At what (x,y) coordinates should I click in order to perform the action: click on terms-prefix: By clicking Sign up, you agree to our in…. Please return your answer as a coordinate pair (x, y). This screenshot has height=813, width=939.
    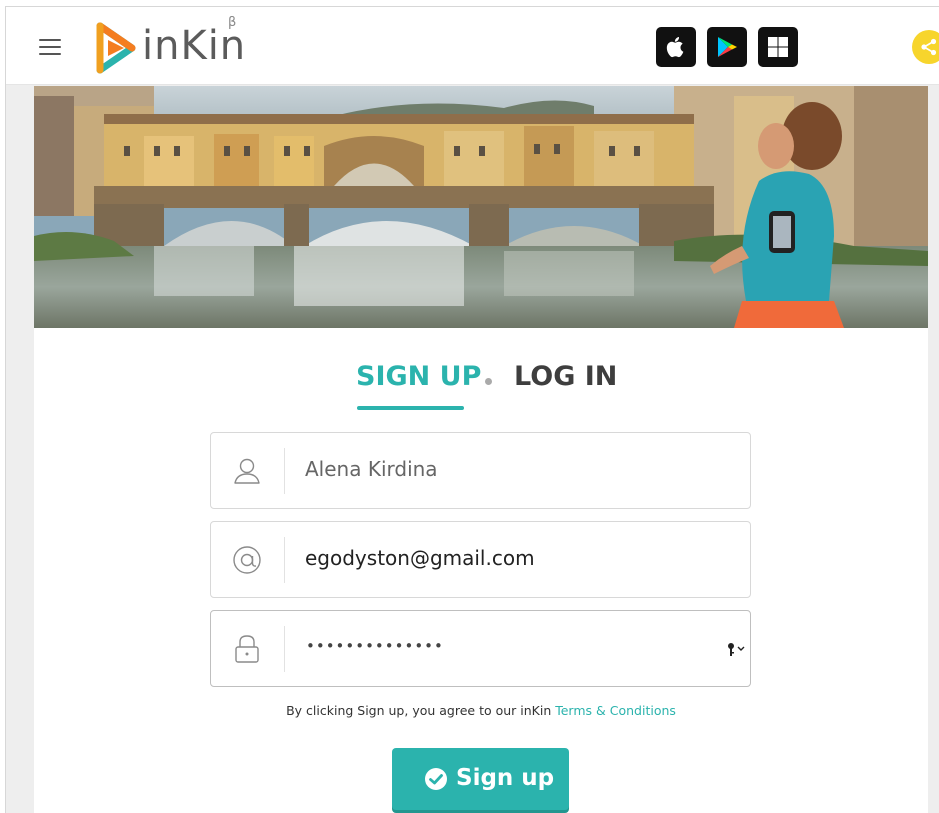
    Looking at the image, I should click on (421, 710).